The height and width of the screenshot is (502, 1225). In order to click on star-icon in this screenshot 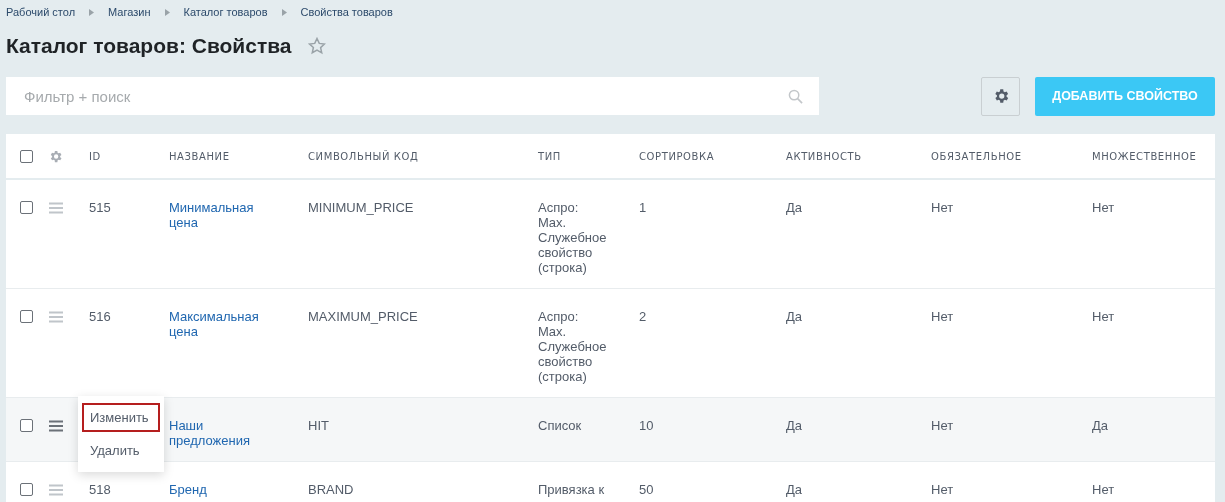, I will do `click(316, 46)`.